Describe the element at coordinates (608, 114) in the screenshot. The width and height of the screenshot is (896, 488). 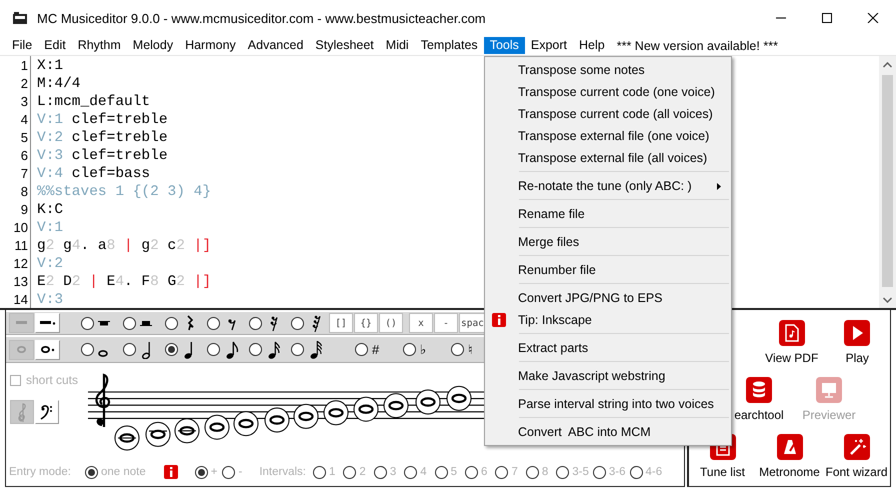
I see `menu-item: Transpose current code (all voices)` at that location.